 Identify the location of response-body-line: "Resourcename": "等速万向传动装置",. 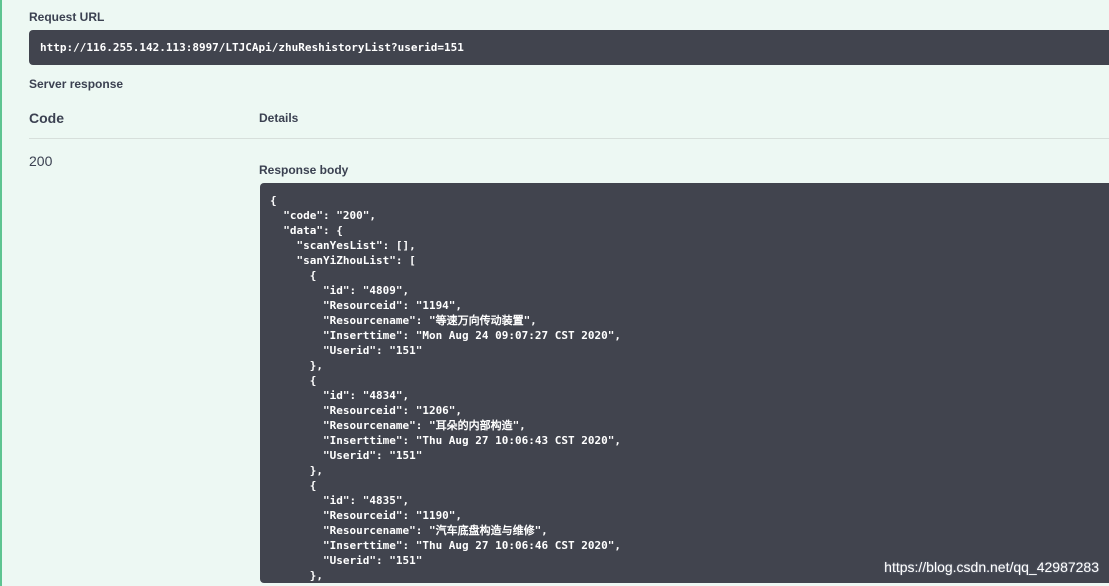
(403, 320).